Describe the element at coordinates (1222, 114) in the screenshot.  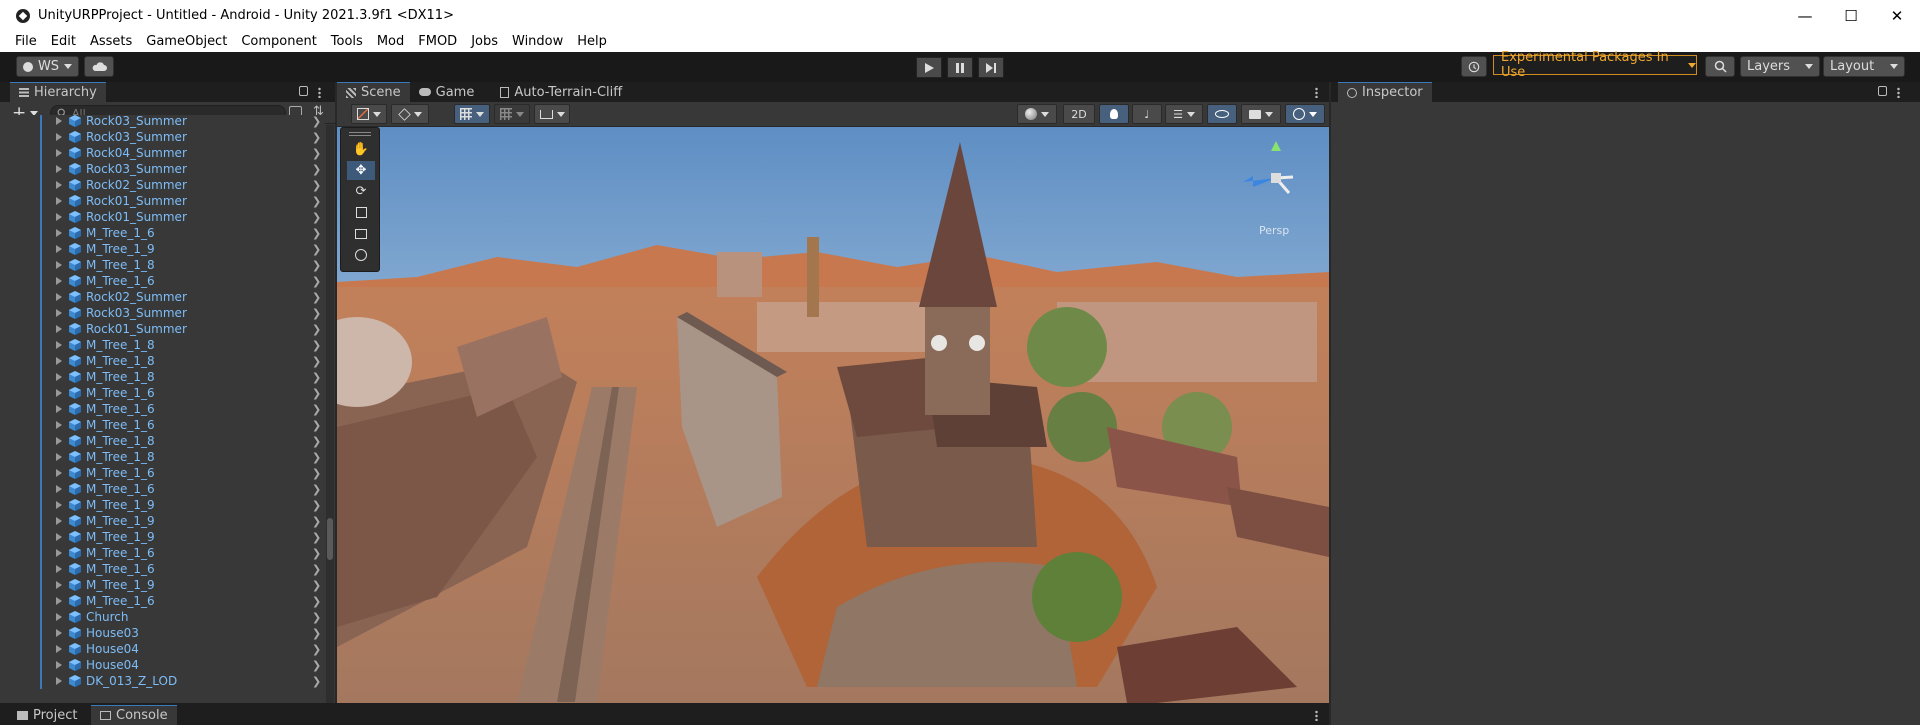
I see `hidden-objects-toggle` at that location.